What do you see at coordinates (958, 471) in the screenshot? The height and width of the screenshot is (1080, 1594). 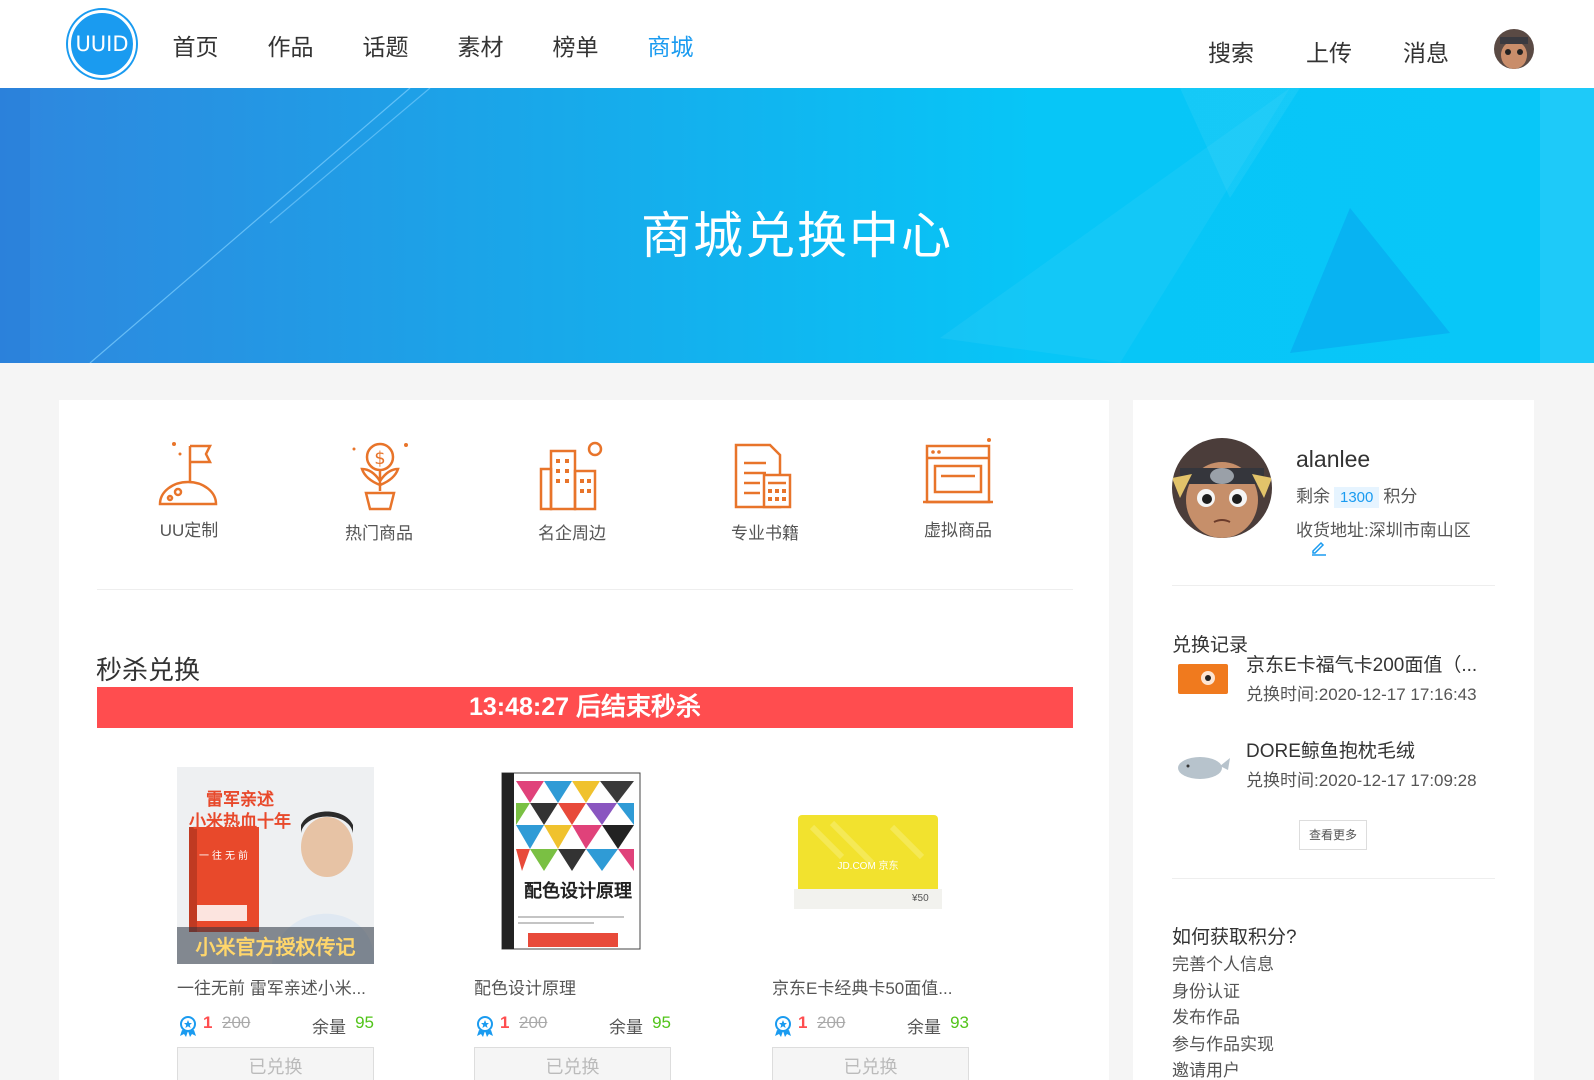 I see `browser-window-icon` at bounding box center [958, 471].